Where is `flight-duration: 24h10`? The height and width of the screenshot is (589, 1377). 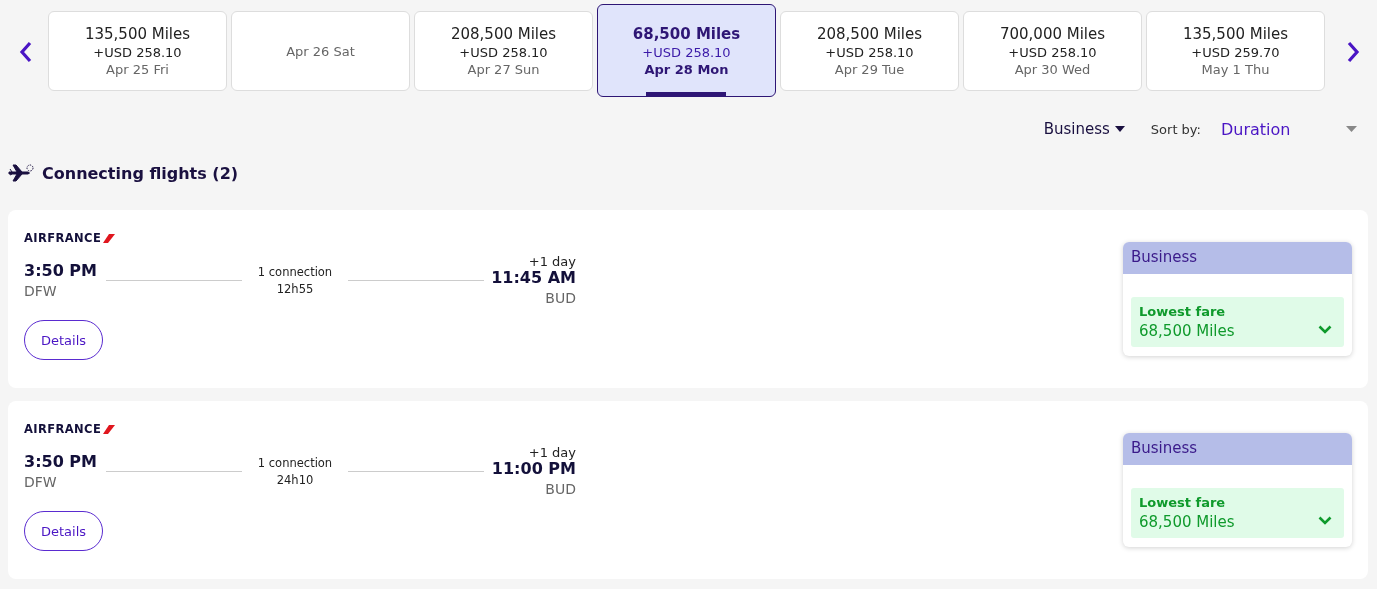 flight-duration: 24h10 is located at coordinates (295, 479).